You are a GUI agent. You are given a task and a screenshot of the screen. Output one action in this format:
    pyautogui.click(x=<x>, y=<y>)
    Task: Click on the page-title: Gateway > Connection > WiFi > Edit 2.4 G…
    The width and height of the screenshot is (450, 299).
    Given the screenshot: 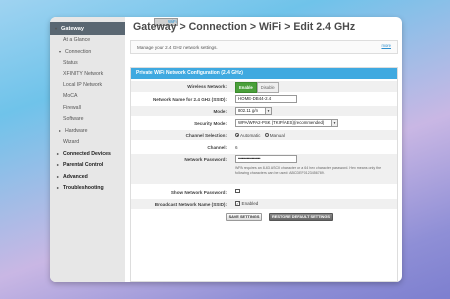 What is the action you would take?
    pyautogui.click(x=244, y=27)
    